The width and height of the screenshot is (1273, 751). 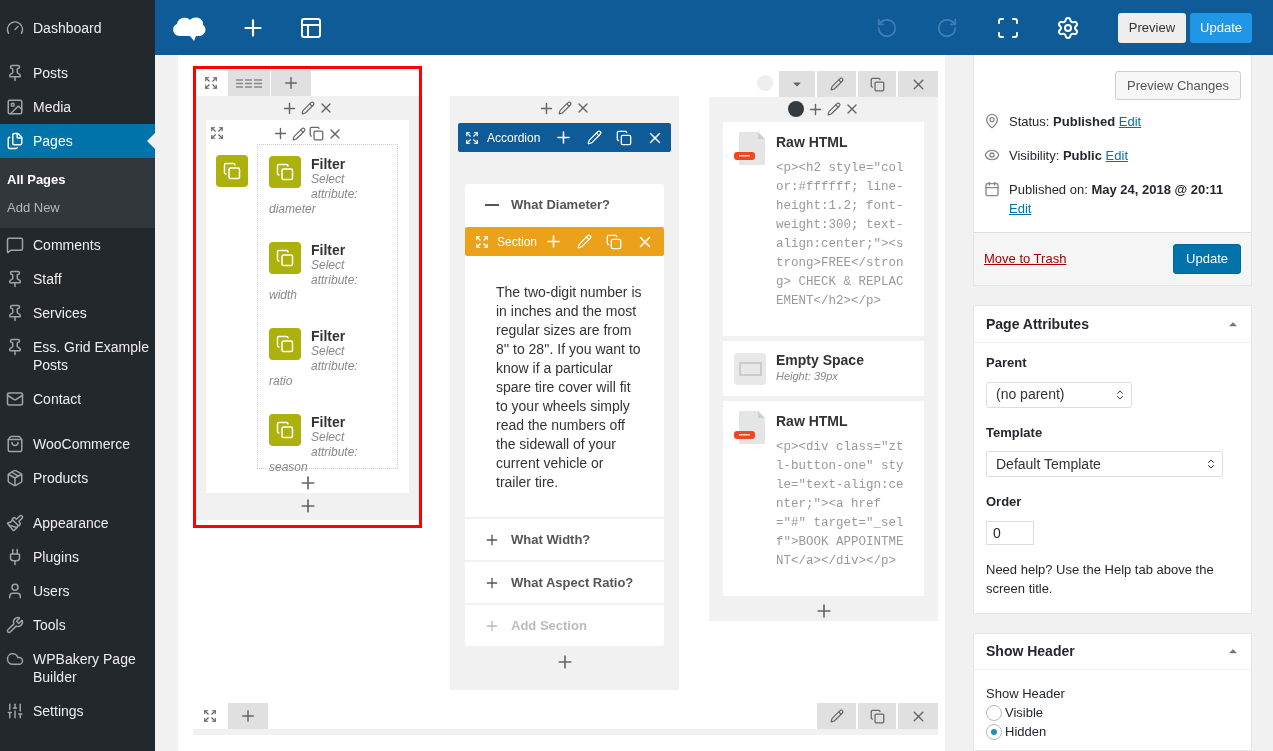 What do you see at coordinates (823, 229) in the screenshot?
I see `element-card: Raw HTML <p><h2 style="color:#ffffff; line-height:1.2; font-weight:300; text-align:center;"><strong>FREE</strong> CHECK & REPLACEMENT</h2></p>` at bounding box center [823, 229].